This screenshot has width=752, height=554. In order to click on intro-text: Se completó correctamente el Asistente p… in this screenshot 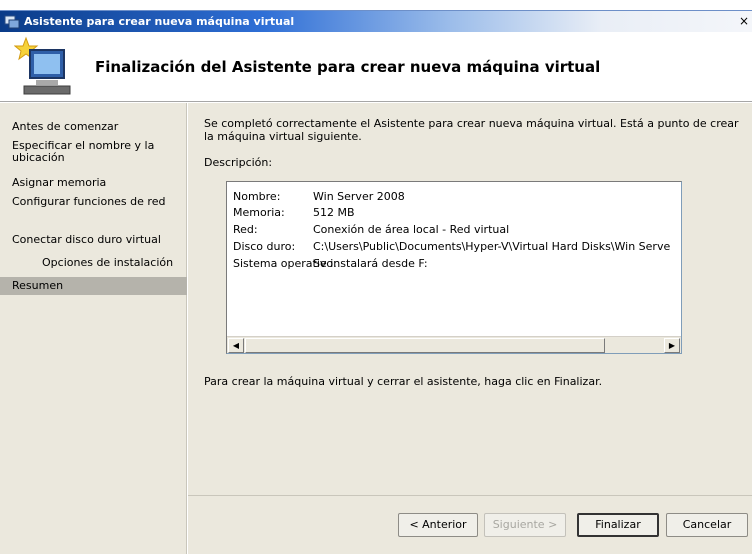, I will do `click(471, 130)`.